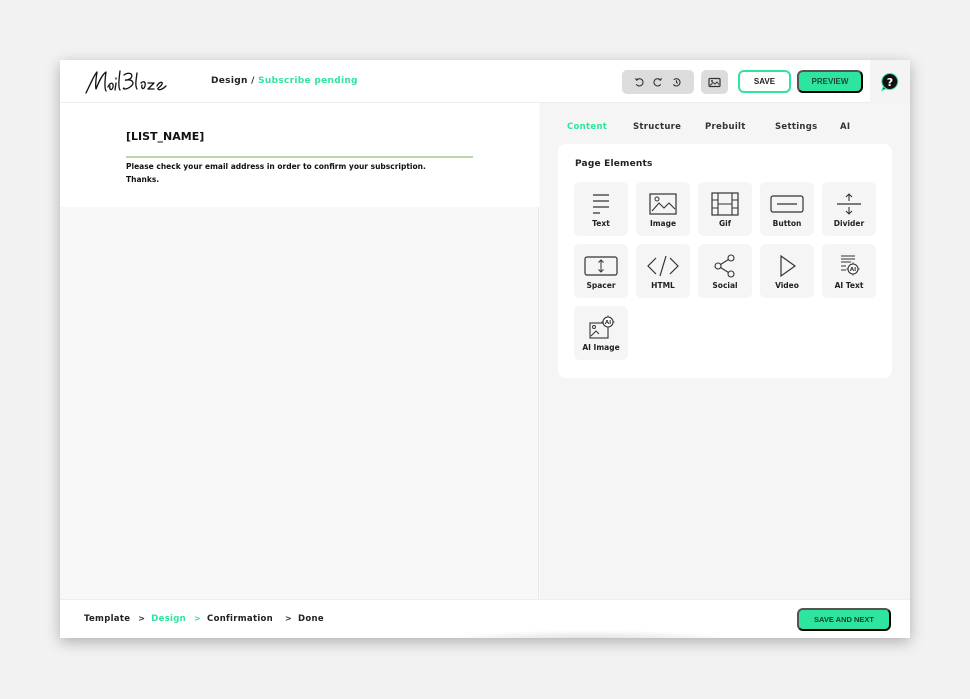 This screenshot has height=699, width=970. I want to click on element-gif: Gif, so click(725, 209).